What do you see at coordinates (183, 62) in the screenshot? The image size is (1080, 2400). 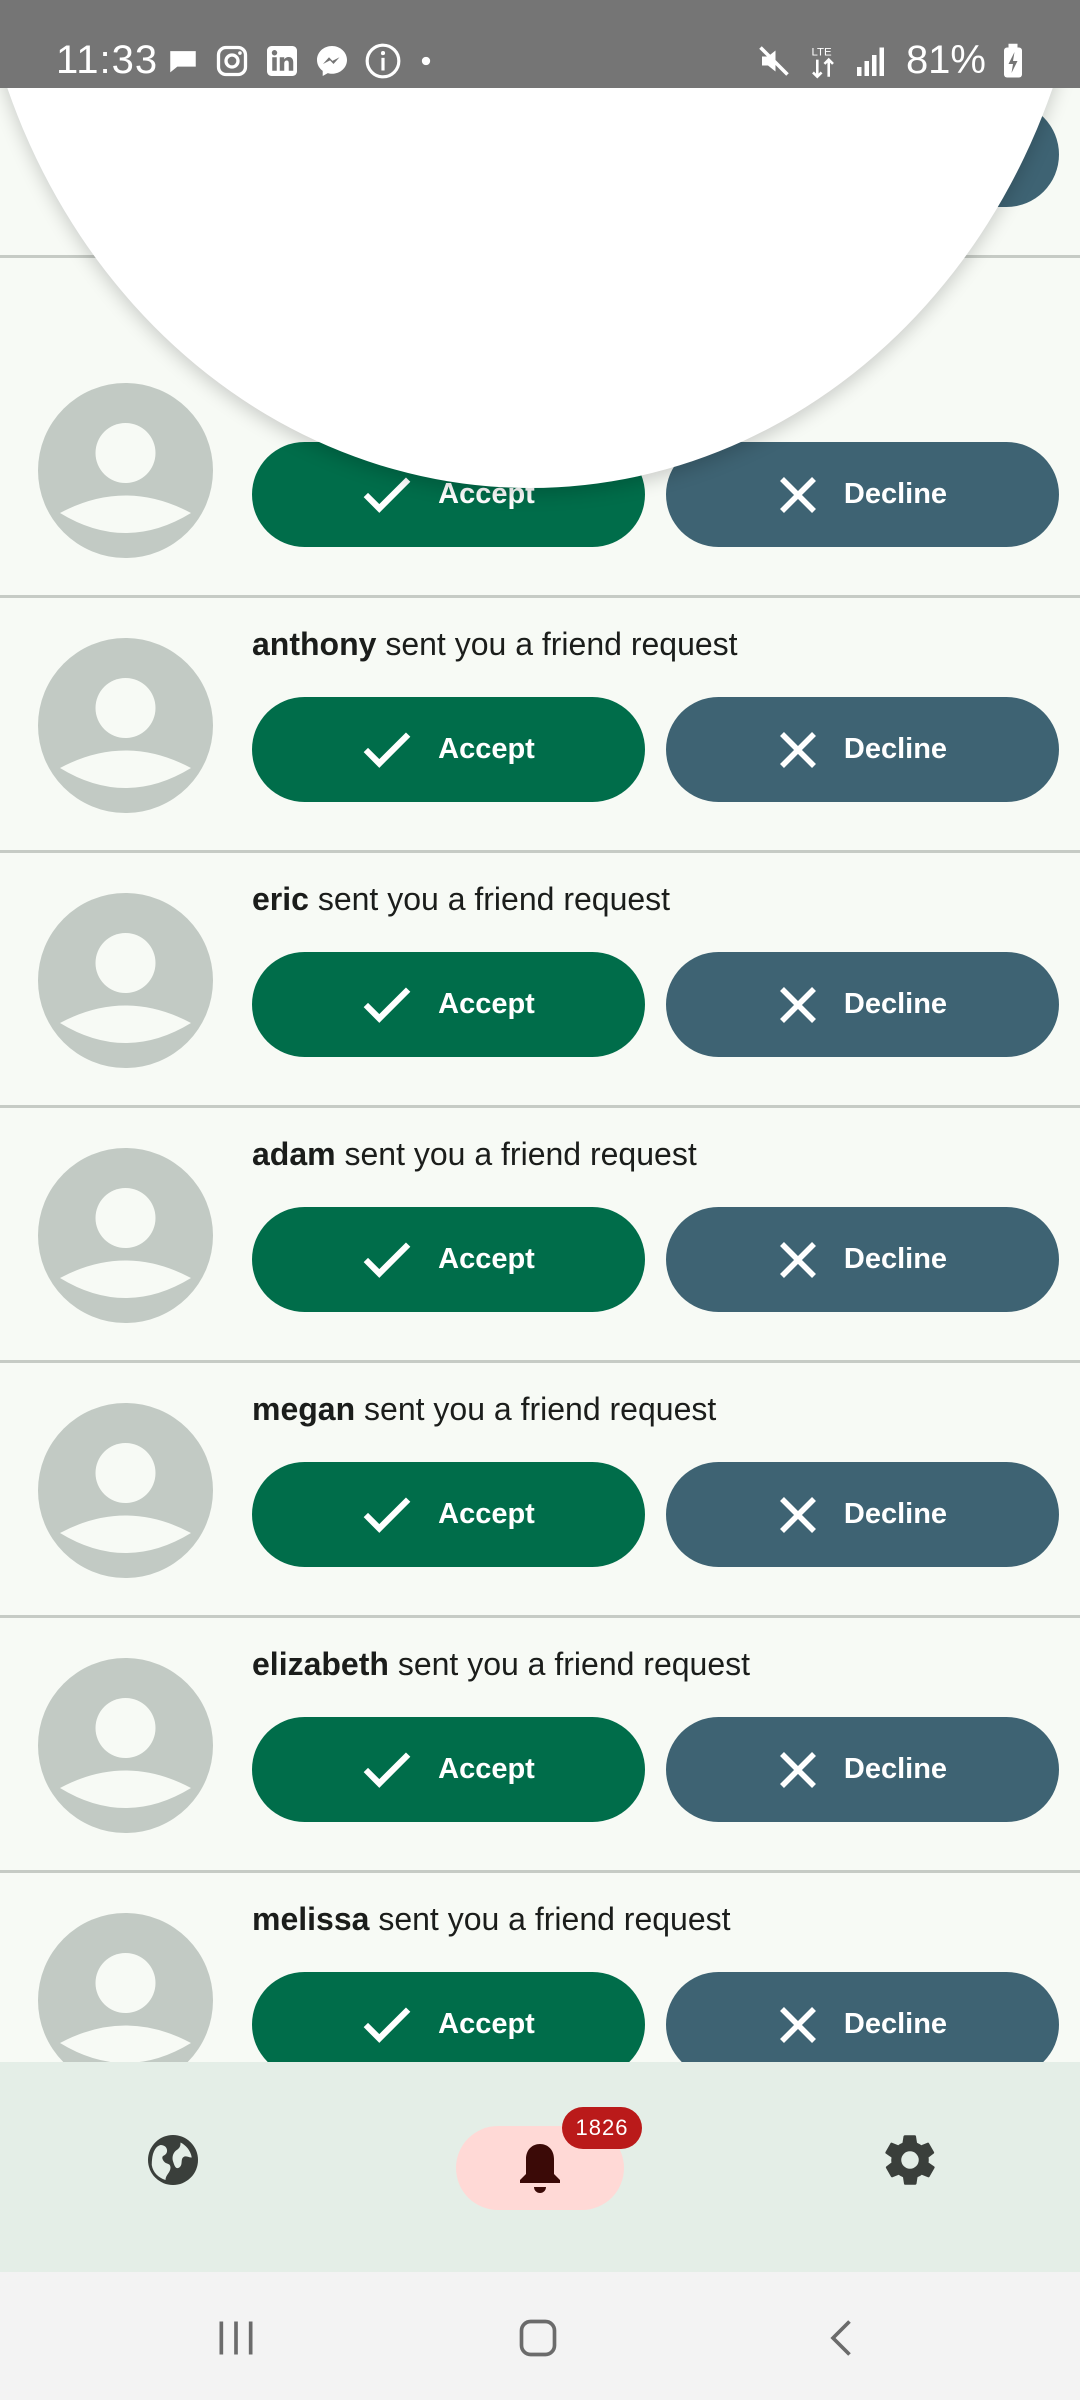 I see `chat-bubble-icon` at bounding box center [183, 62].